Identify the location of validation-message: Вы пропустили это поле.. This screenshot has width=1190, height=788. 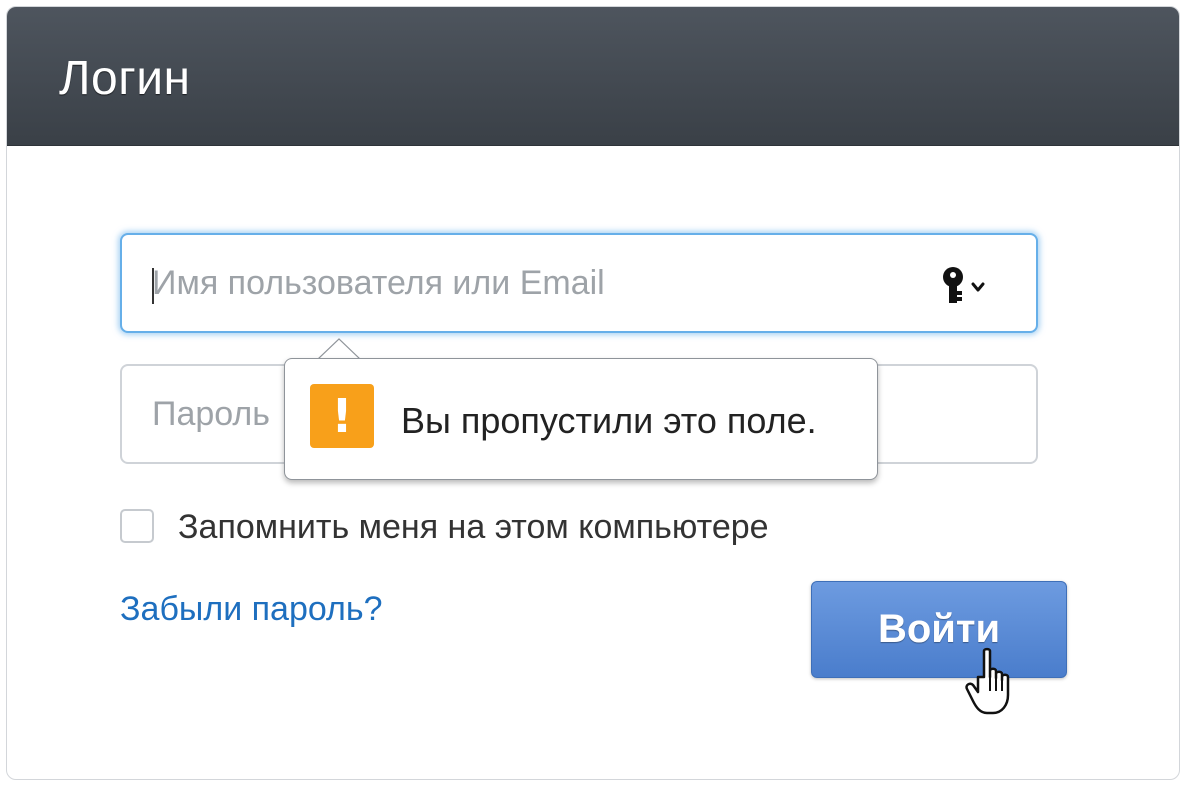
(609, 420).